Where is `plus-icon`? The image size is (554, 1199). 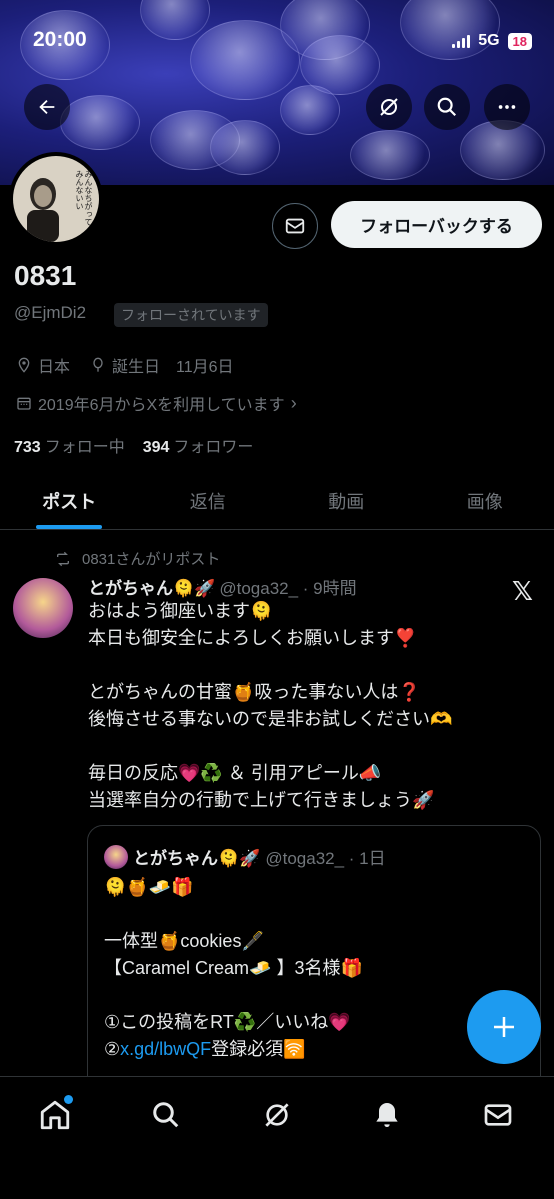 plus-icon is located at coordinates (504, 1027).